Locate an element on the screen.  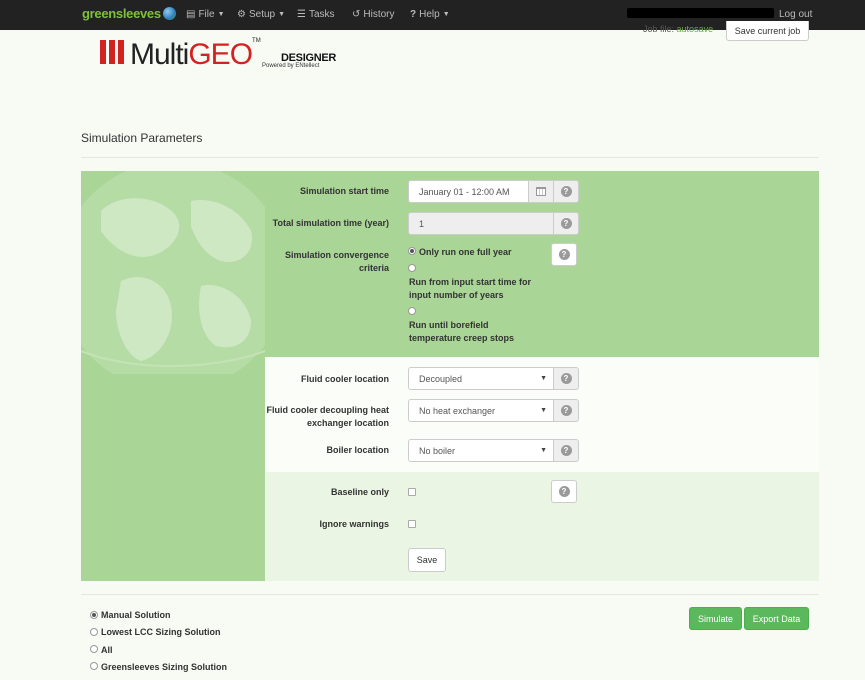
logout-link: Log out is located at coordinates (795, 14).